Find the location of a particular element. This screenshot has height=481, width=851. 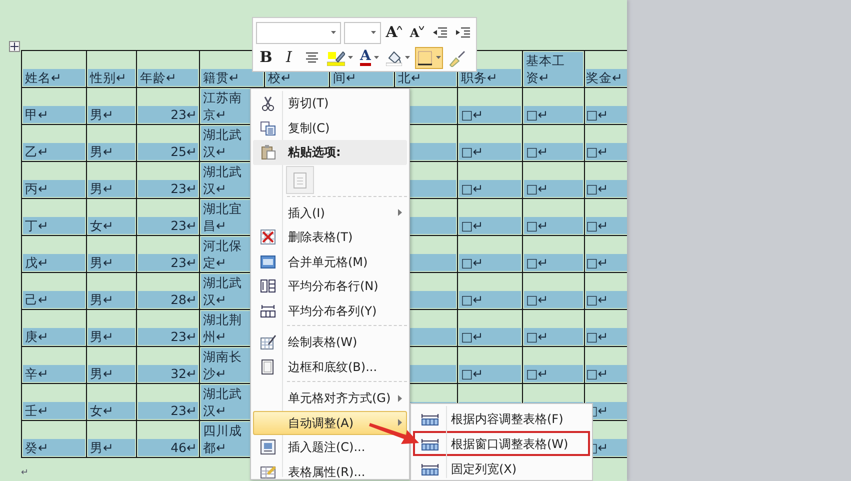

table-cell: 甲↵ is located at coordinates (54, 114).